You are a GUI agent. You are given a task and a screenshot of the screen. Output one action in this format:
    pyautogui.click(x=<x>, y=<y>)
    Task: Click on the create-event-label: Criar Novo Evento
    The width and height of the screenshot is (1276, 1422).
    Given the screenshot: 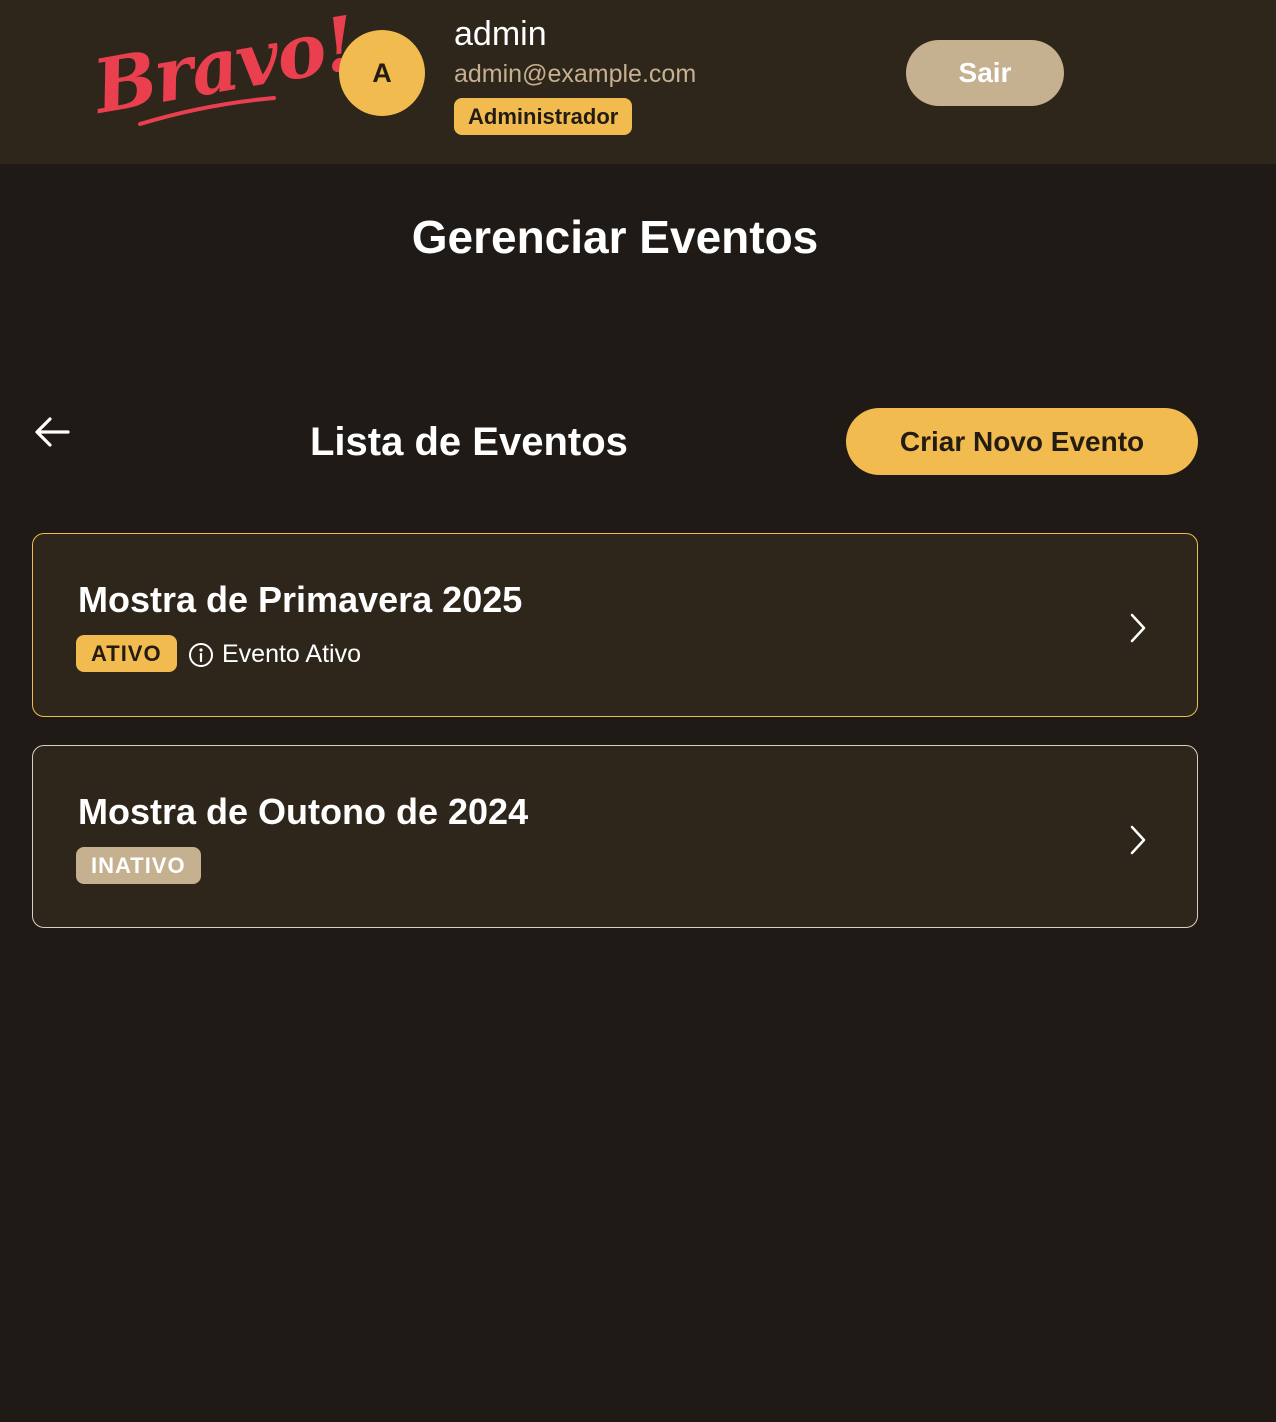 What is the action you would take?
    pyautogui.click(x=1022, y=441)
    